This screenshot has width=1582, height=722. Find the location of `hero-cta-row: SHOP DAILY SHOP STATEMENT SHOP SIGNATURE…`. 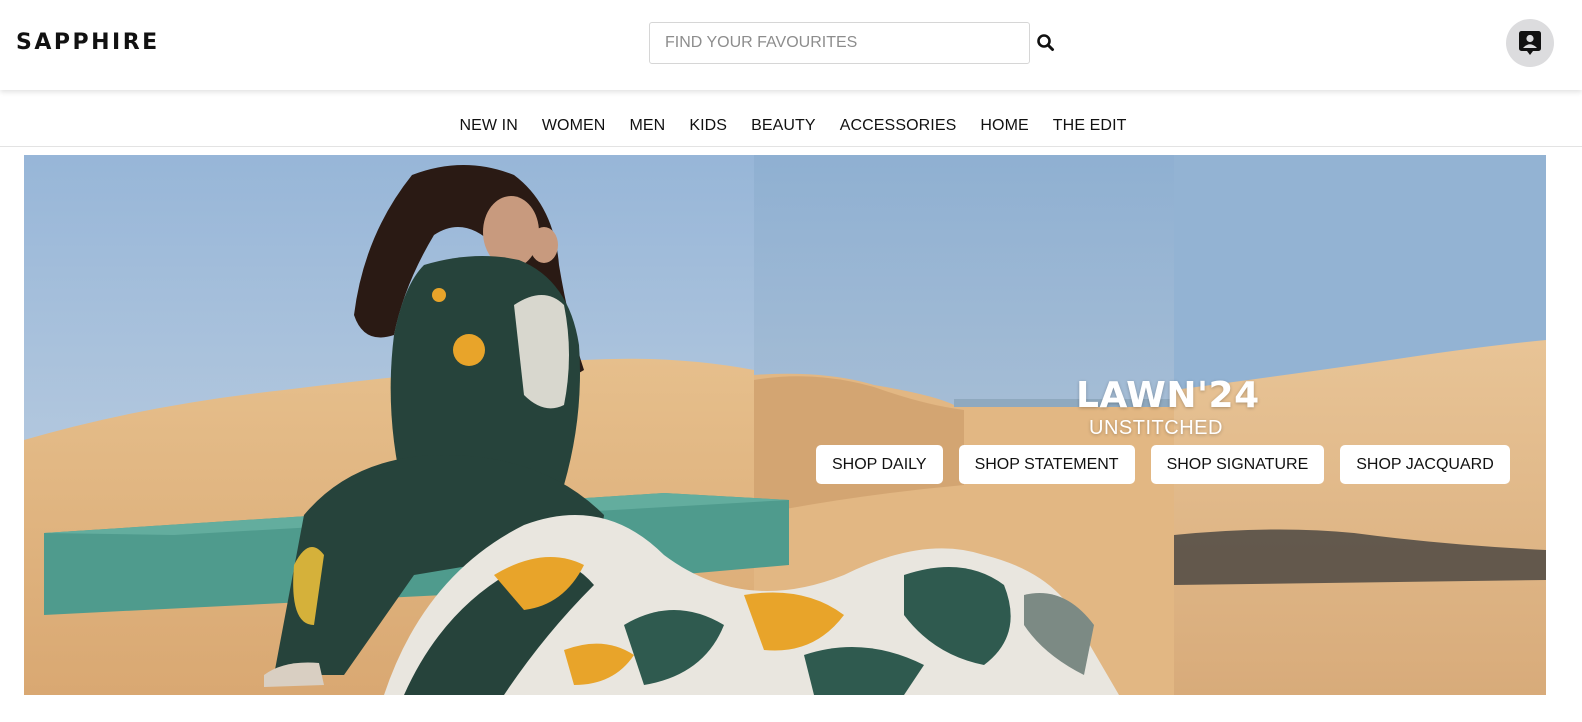

hero-cta-row: SHOP DAILY SHOP STATEMENT SHOP SIGNATURE… is located at coordinates (1163, 464).